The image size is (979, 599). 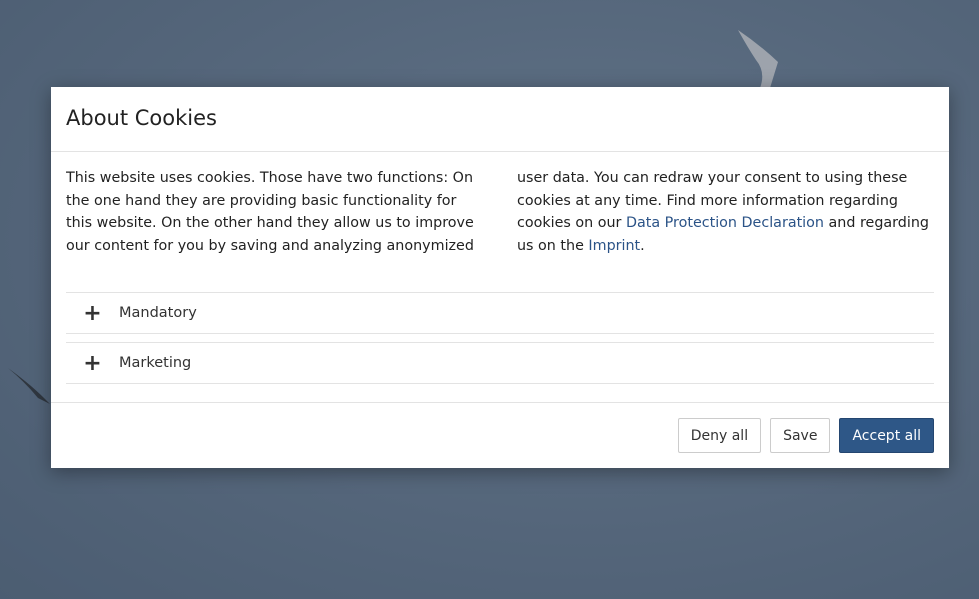 What do you see at coordinates (719, 435) in the screenshot?
I see `deny-all-button: Deny all` at bounding box center [719, 435].